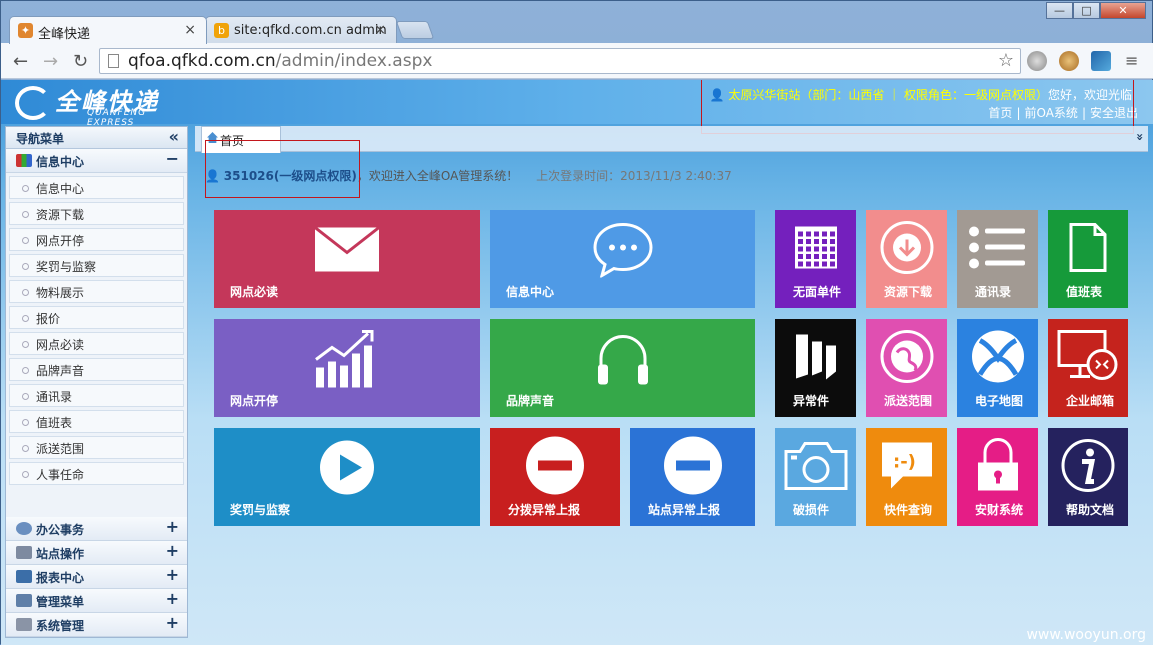  Describe the element at coordinates (64, 34) in the screenshot. I see `tab-title: 全峰快递` at that location.